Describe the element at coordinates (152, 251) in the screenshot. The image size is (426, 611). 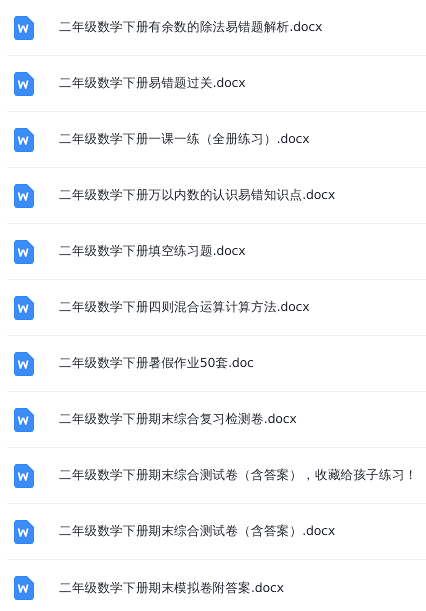
I see `file-name: 二年级数学下册填空练习题.docx` at that location.